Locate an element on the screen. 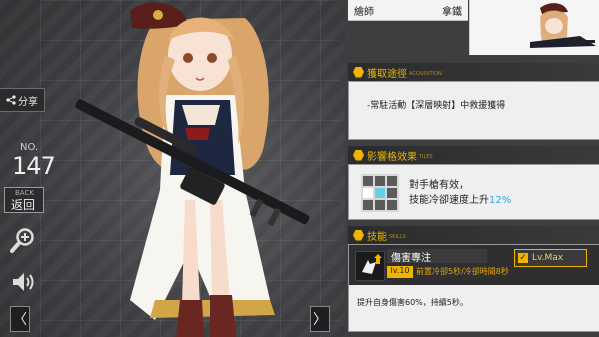  tiles-title: 影響格效果 is located at coordinates (392, 157).